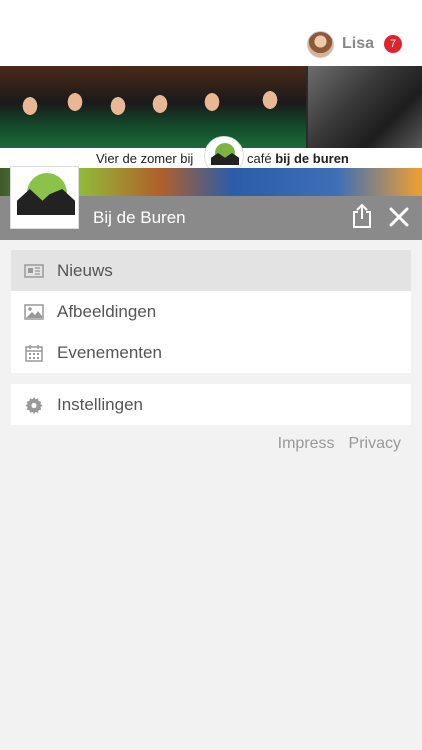 The width and height of the screenshot is (422, 750). What do you see at coordinates (107, 311) in the screenshot?
I see `menu-item-label: Afbeeldingen` at bounding box center [107, 311].